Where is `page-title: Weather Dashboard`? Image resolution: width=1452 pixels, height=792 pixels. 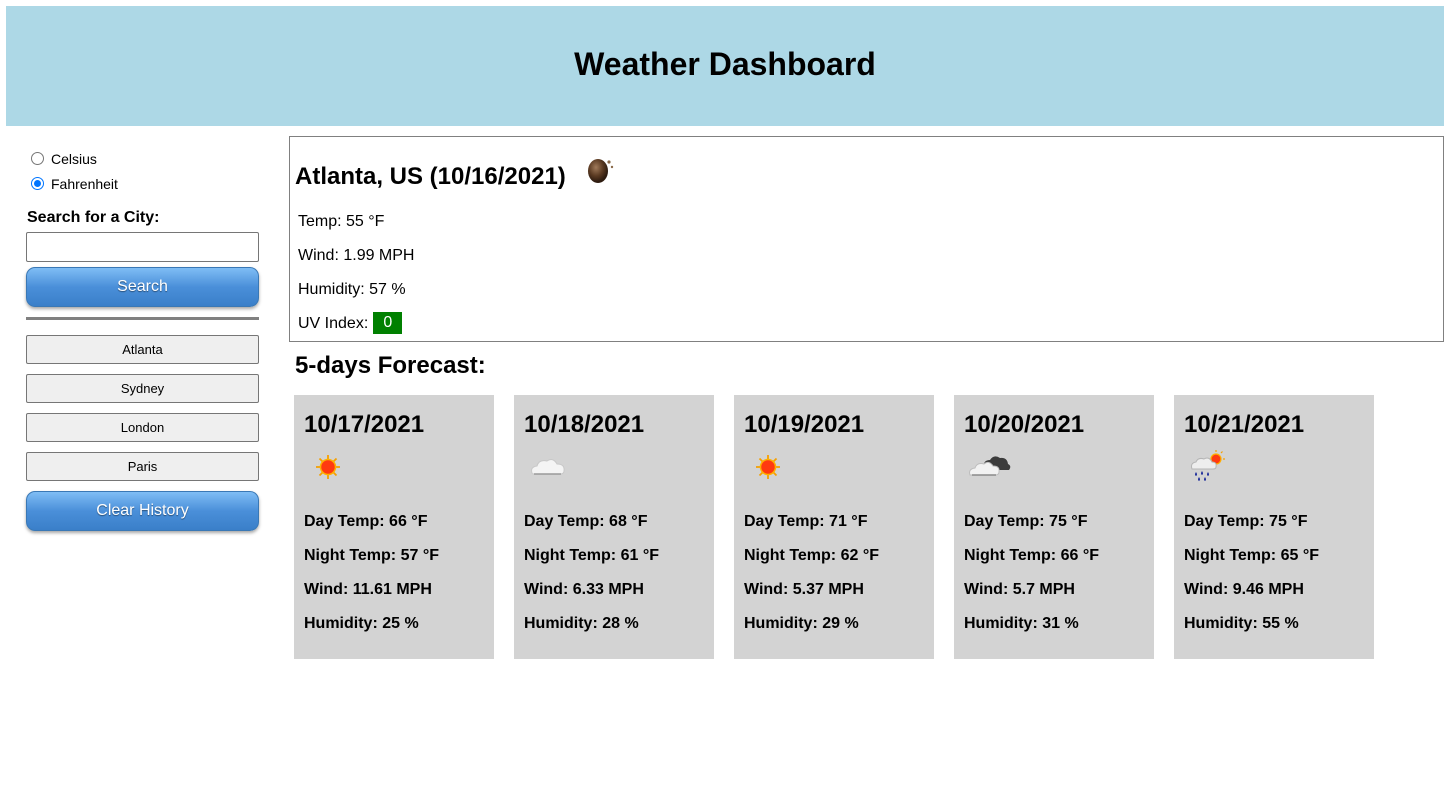
page-title: Weather Dashboard is located at coordinates (725, 63).